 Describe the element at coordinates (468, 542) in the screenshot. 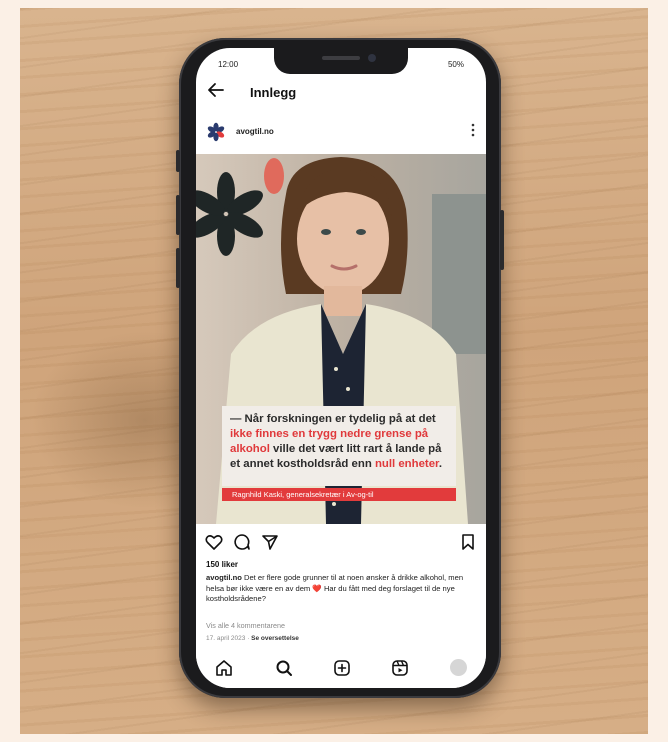

I see `bookmark-icon` at that location.